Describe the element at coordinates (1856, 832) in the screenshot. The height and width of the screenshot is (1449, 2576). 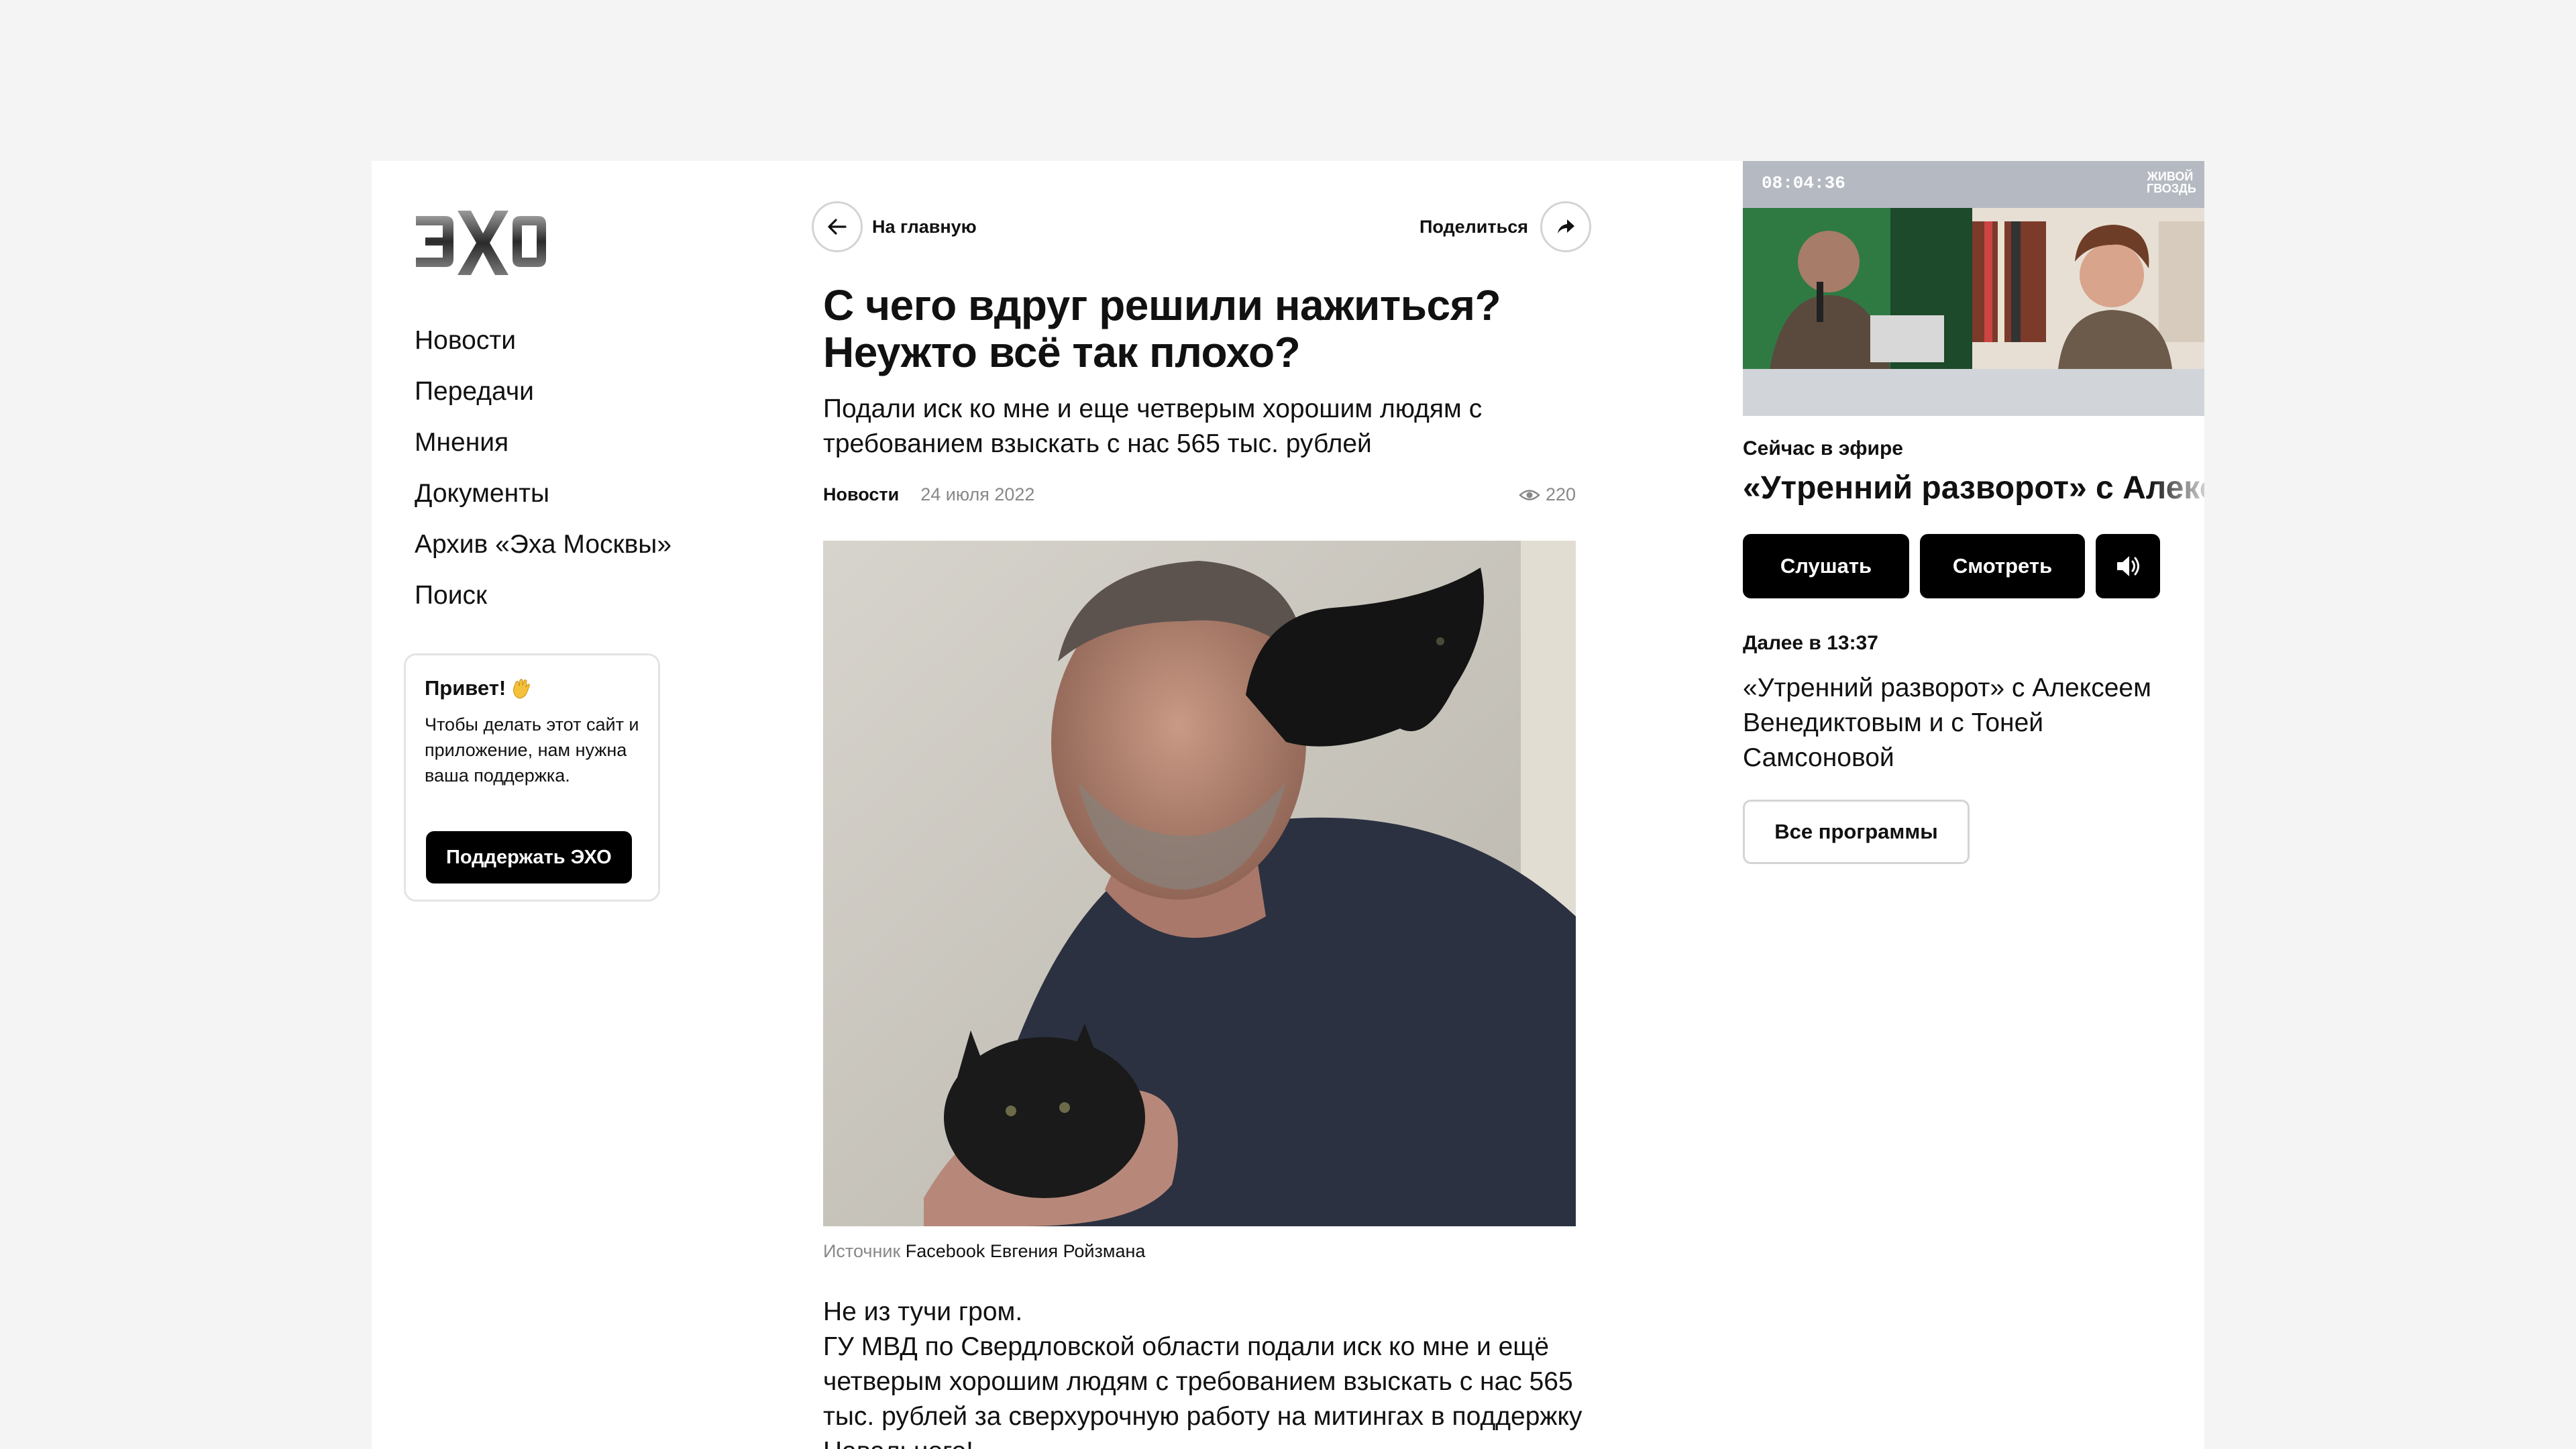
I see `all-programs-button: Все программы` at that location.